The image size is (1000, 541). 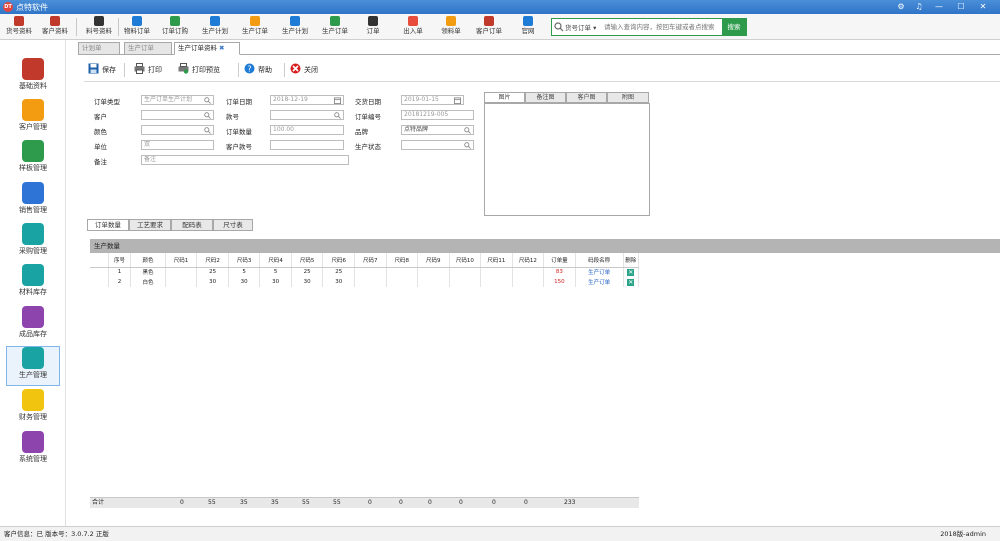 I want to click on minimize-button: —, so click(x=939, y=7).